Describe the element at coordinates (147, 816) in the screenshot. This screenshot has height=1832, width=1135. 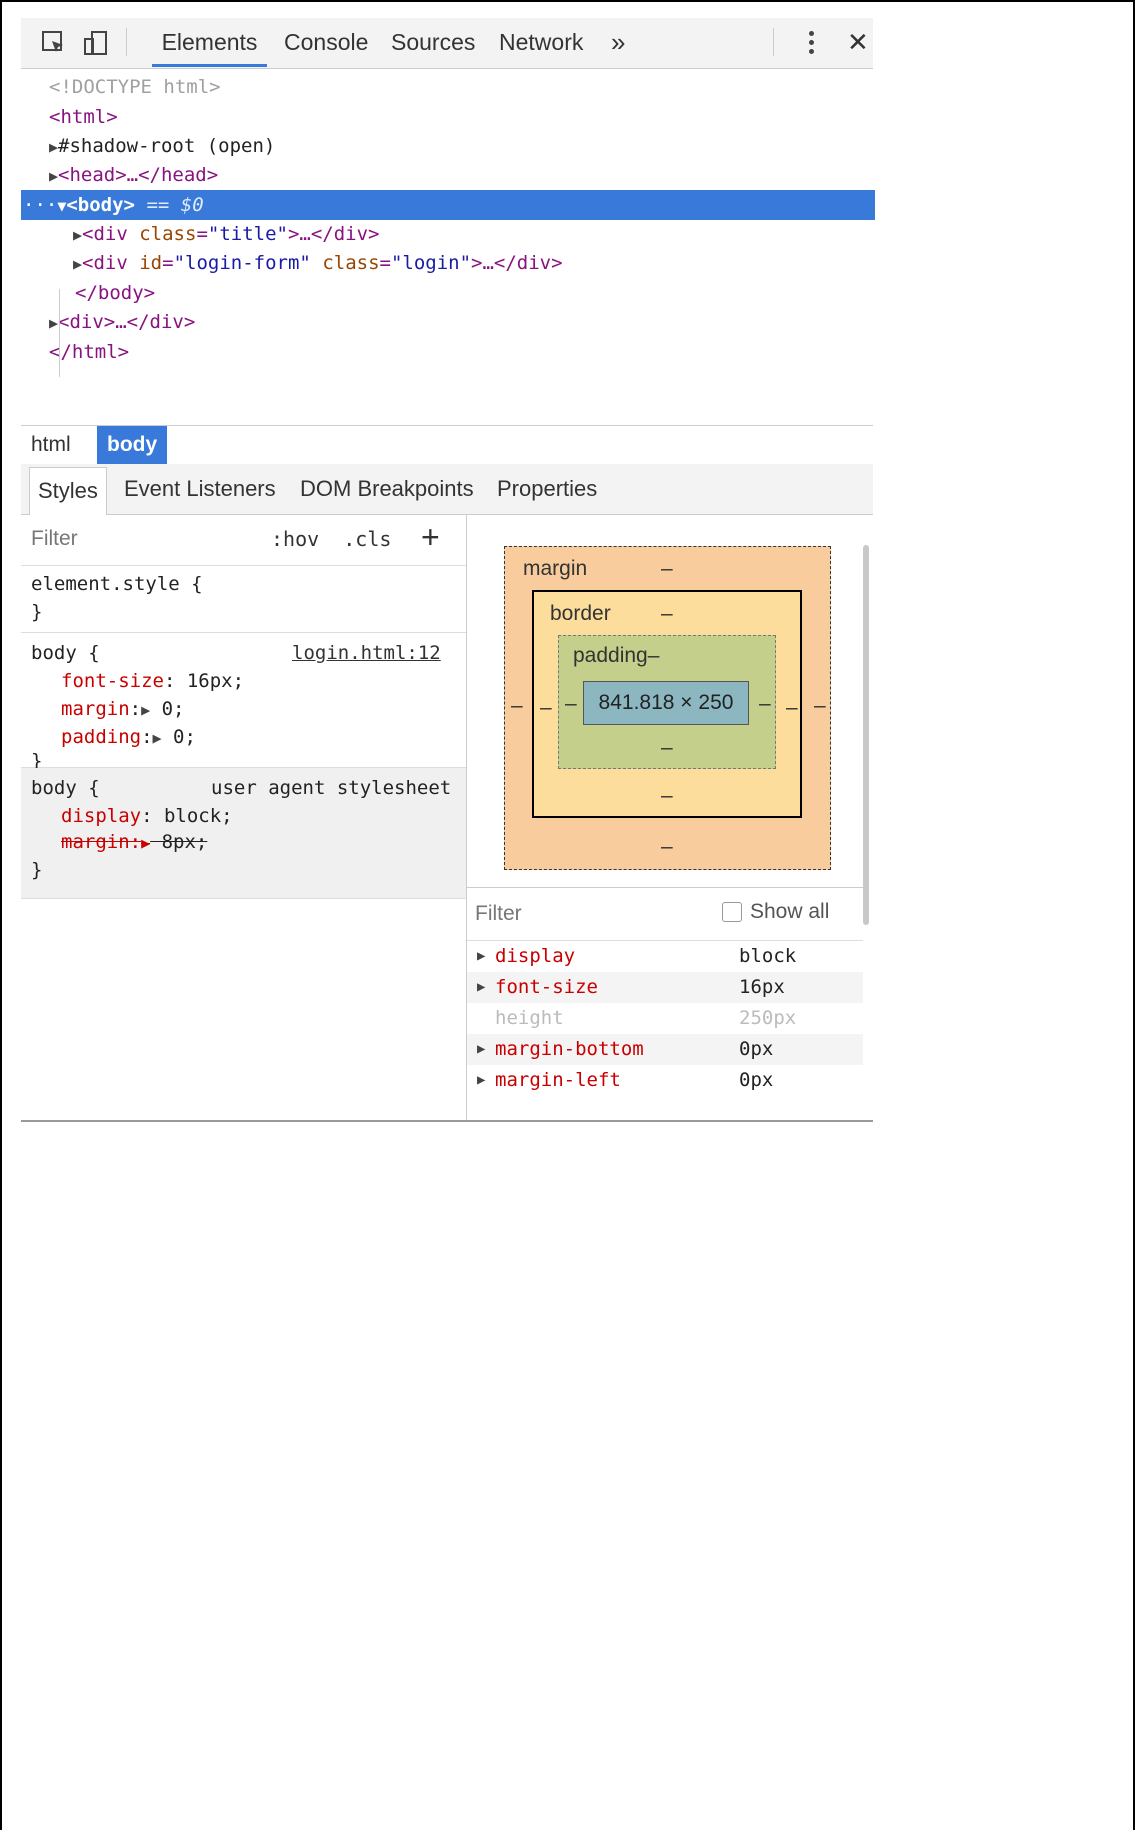
I see `property-display: display: block;` at that location.